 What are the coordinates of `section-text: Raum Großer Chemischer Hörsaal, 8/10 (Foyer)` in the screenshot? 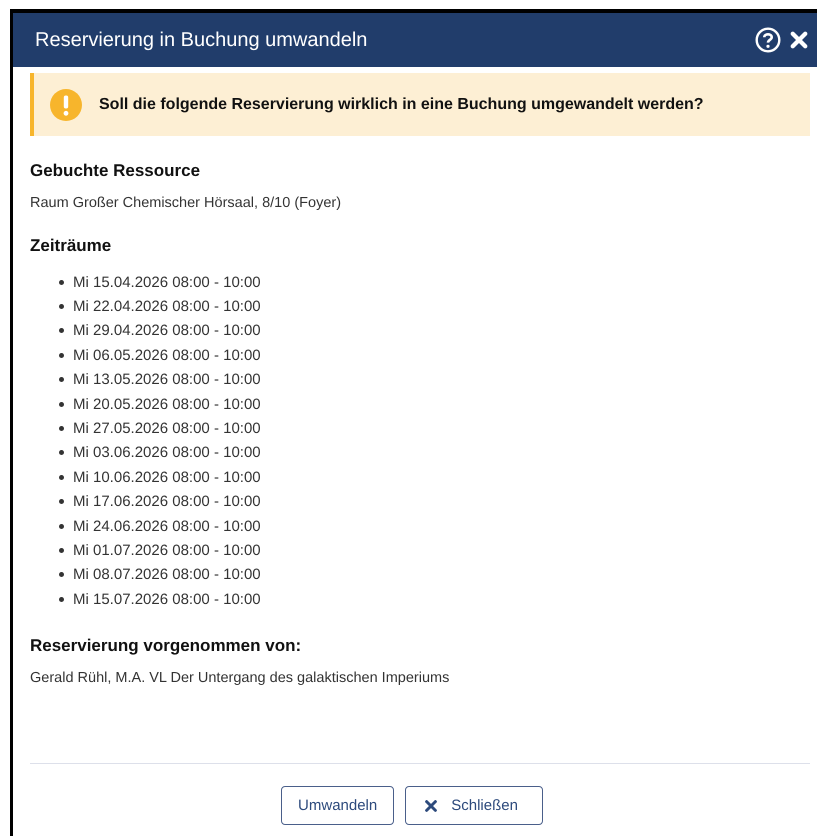 It's located at (186, 203).